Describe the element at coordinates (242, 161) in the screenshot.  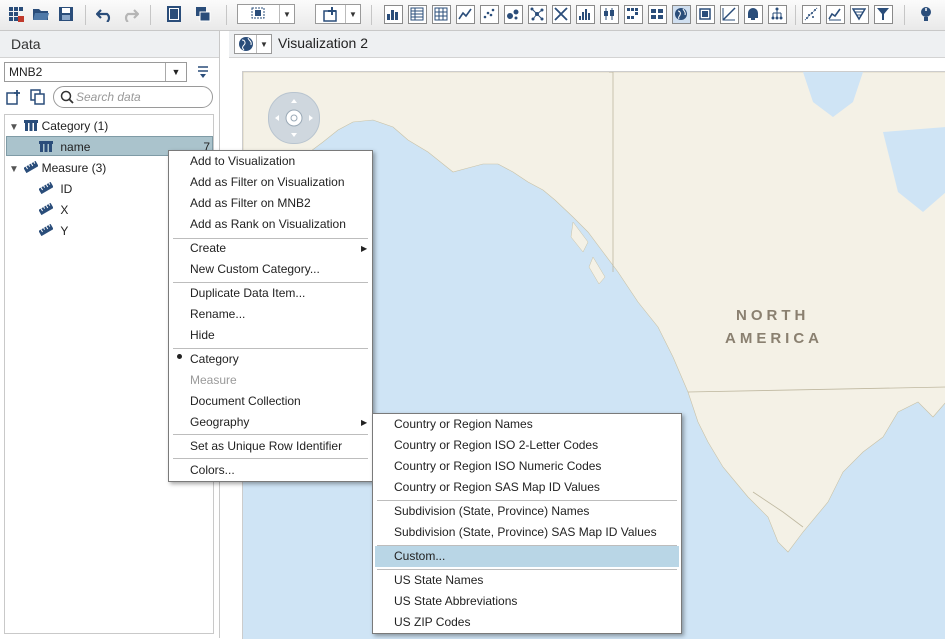
I see `menu-item-add-to-visualization: Add to Visualization` at that location.